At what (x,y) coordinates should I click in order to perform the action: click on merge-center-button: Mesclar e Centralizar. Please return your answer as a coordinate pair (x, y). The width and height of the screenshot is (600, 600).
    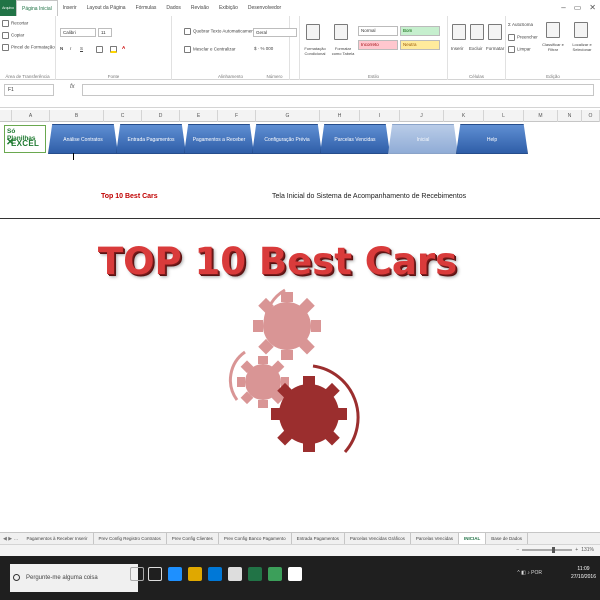
    Looking at the image, I should click on (210, 49).